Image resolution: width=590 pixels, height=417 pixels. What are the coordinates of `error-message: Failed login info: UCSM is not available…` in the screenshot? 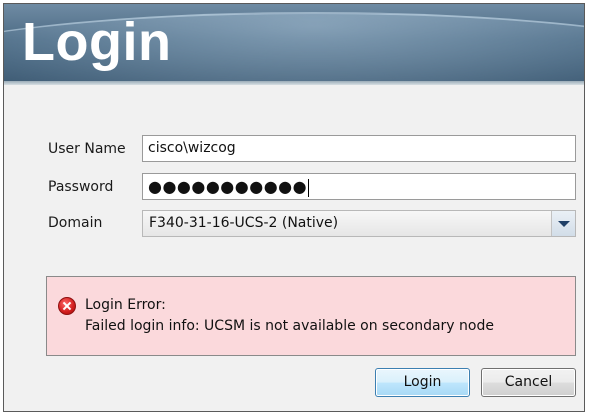 It's located at (289, 326).